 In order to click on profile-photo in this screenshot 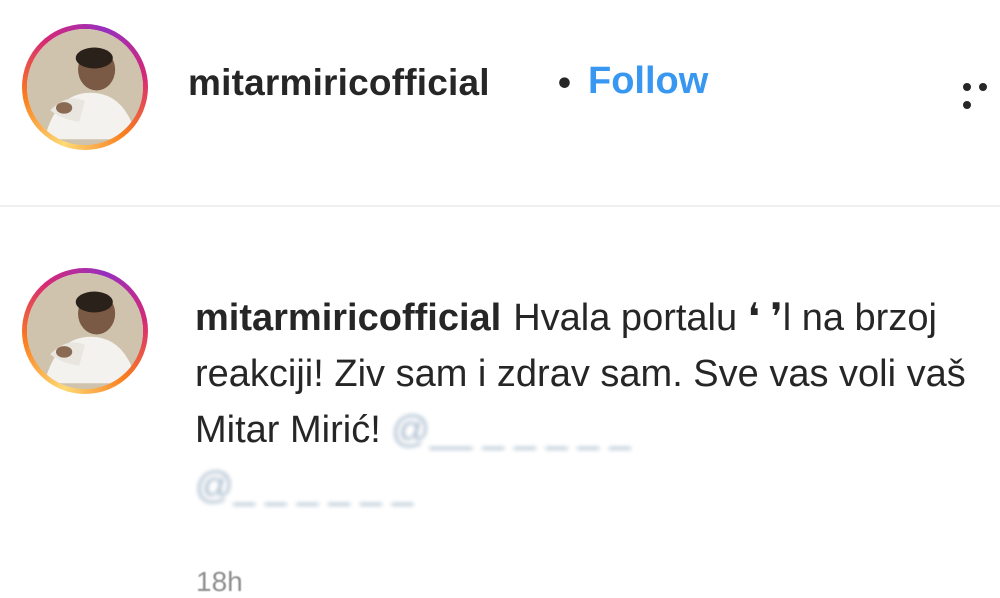, I will do `click(85, 87)`.